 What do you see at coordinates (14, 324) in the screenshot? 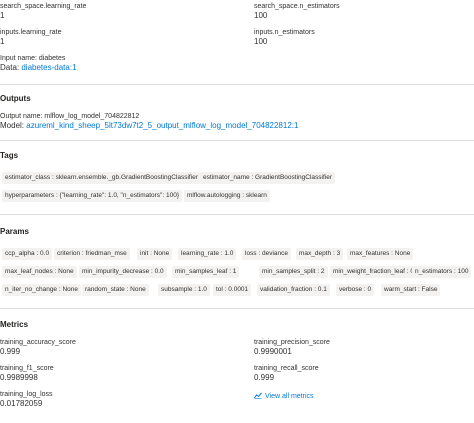
I see `metrics-header: Metrics` at bounding box center [14, 324].